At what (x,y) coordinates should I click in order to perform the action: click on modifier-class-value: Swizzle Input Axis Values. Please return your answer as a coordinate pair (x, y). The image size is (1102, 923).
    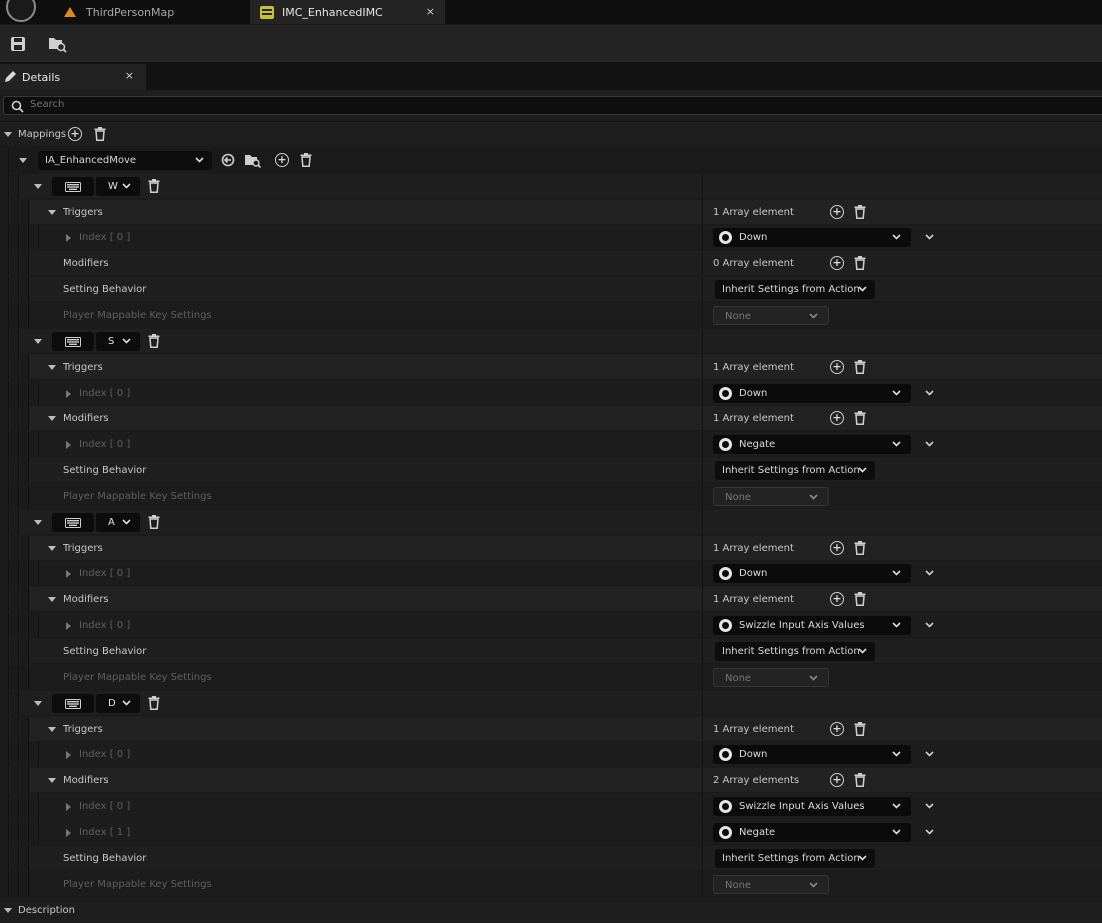
    Looking at the image, I should click on (802, 626).